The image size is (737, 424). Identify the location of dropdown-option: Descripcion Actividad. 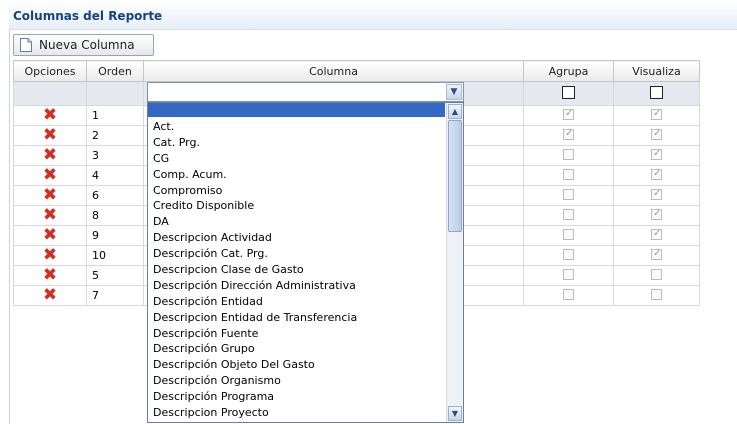
(255, 238).